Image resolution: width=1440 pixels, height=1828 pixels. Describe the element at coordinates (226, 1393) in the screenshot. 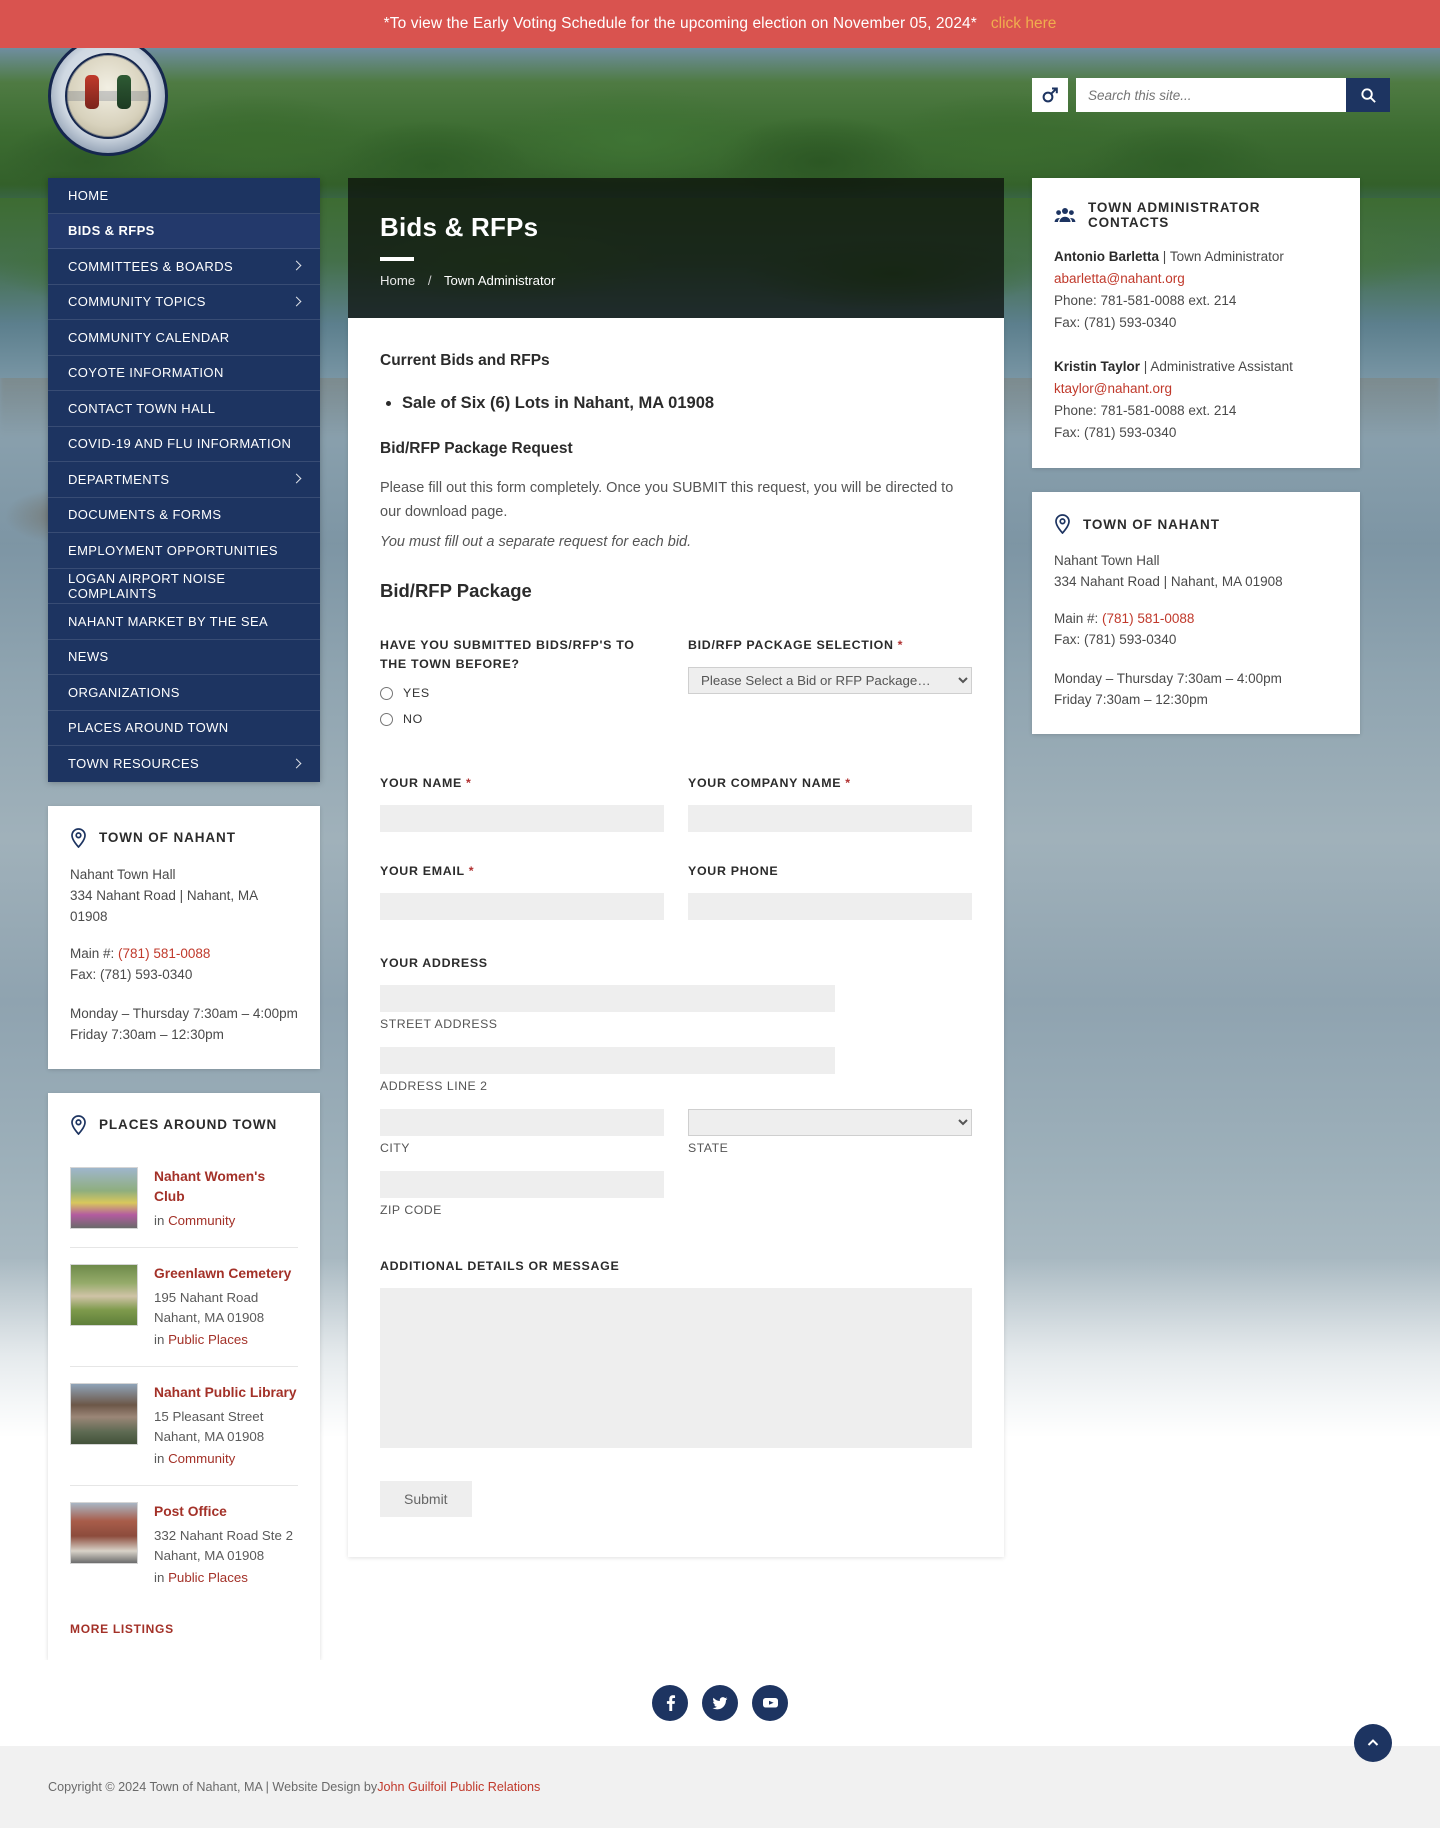

I see `place-name-link: Nahant Public Library` at that location.